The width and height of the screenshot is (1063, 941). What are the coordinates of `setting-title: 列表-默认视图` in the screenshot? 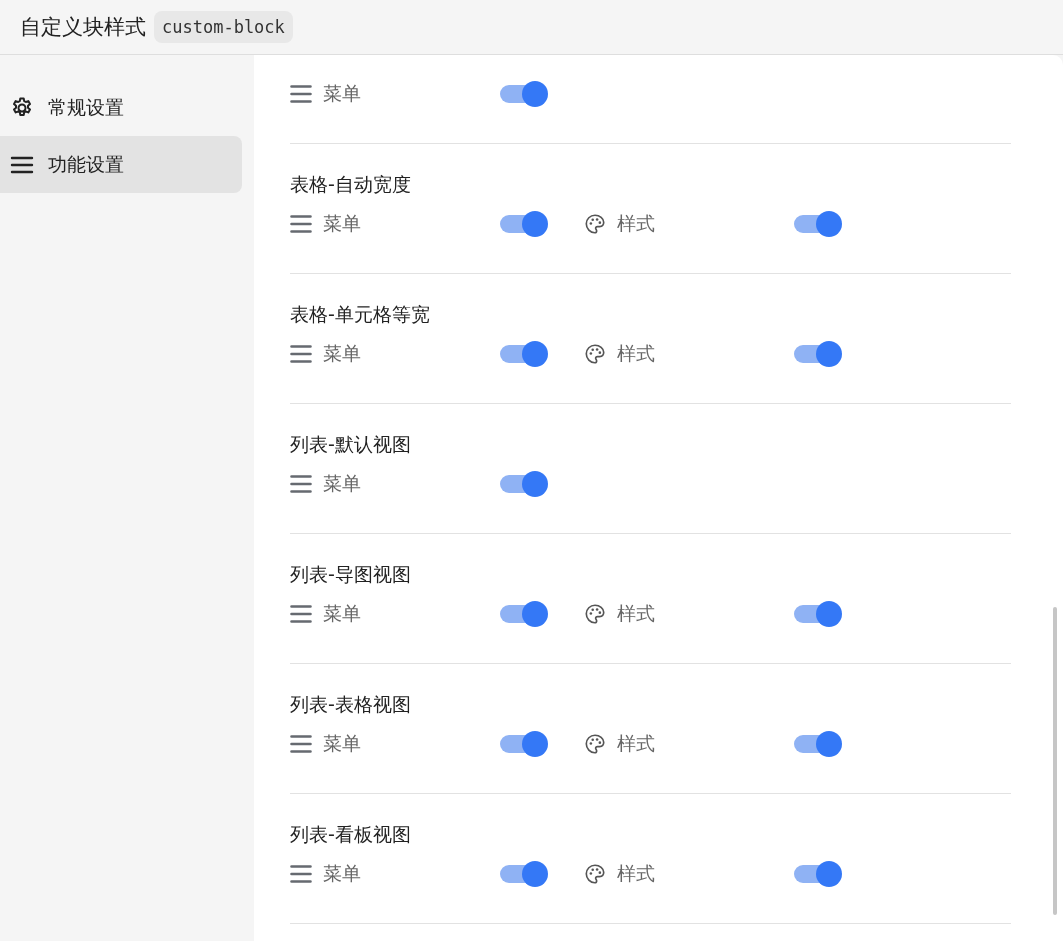 It's located at (351, 444).